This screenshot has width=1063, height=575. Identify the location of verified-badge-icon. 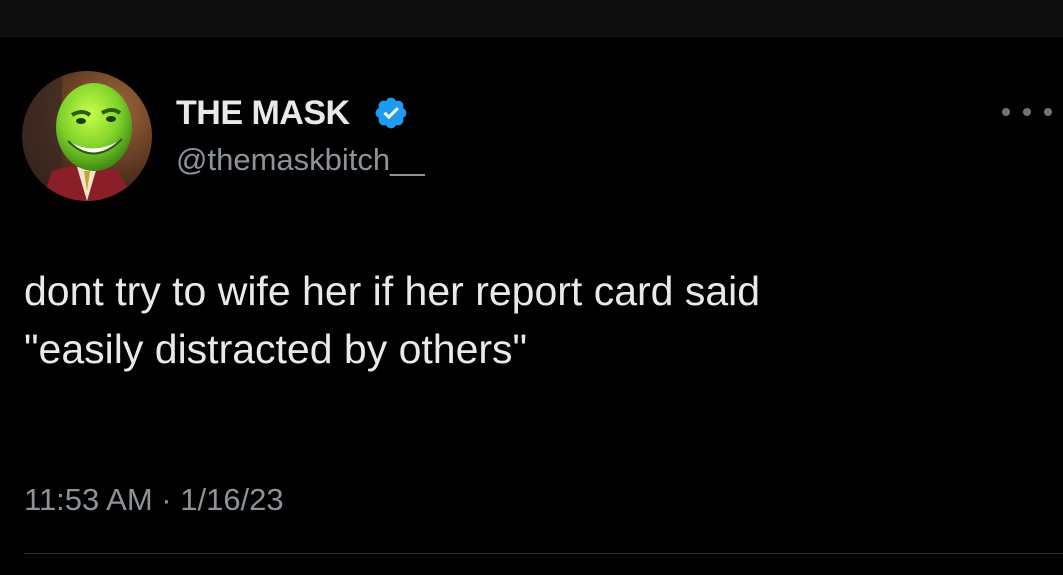
(391, 113).